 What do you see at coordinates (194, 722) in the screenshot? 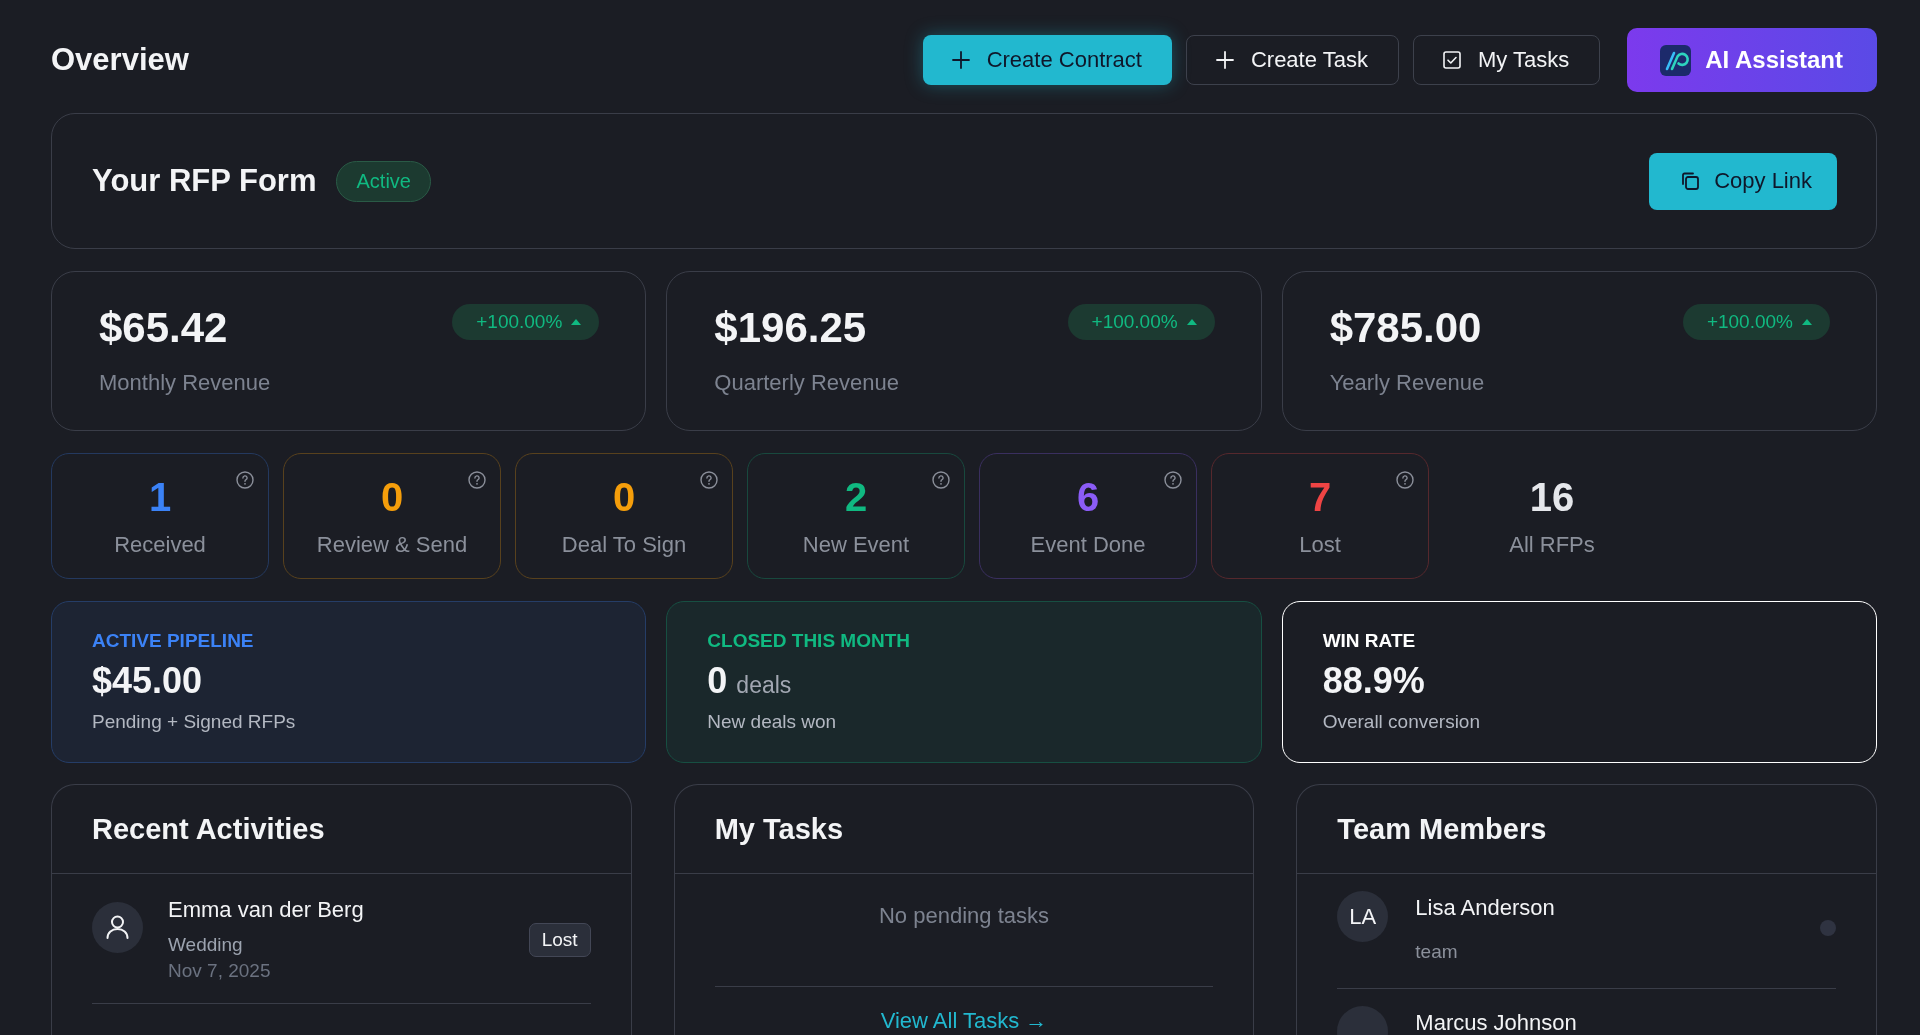
I see `summary-note: Pending + Signed RFPs` at bounding box center [194, 722].